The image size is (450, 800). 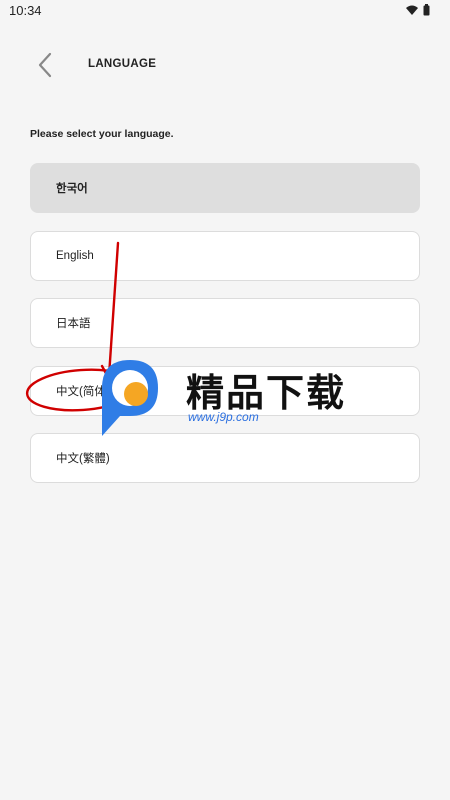 I want to click on watermark-url: www.j9p.com, so click(x=223, y=417).